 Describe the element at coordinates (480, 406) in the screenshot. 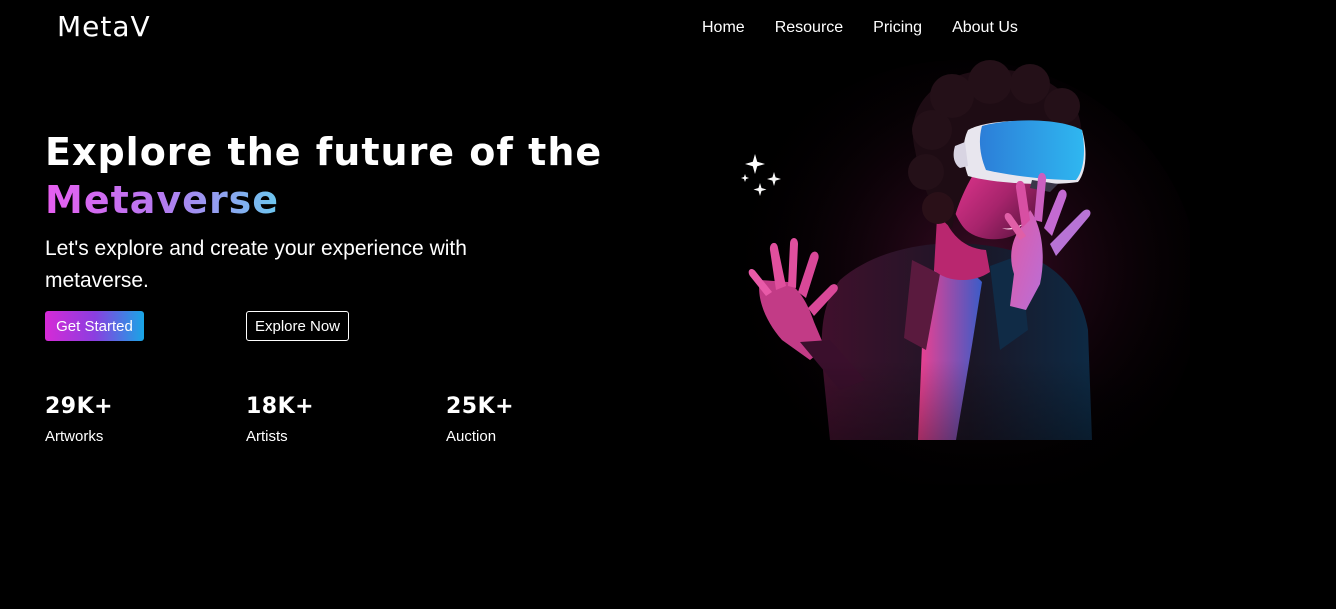

I see `stat-value: 25K+` at that location.